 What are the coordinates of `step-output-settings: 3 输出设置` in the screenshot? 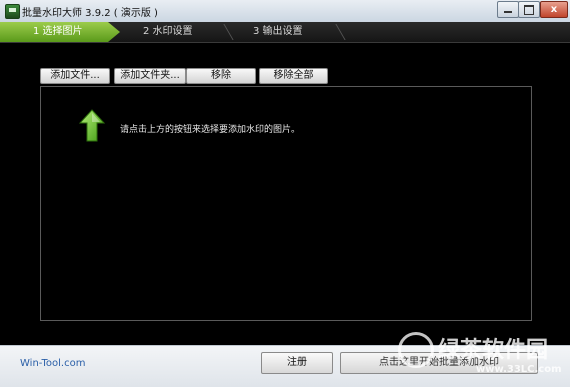 It's located at (278, 32).